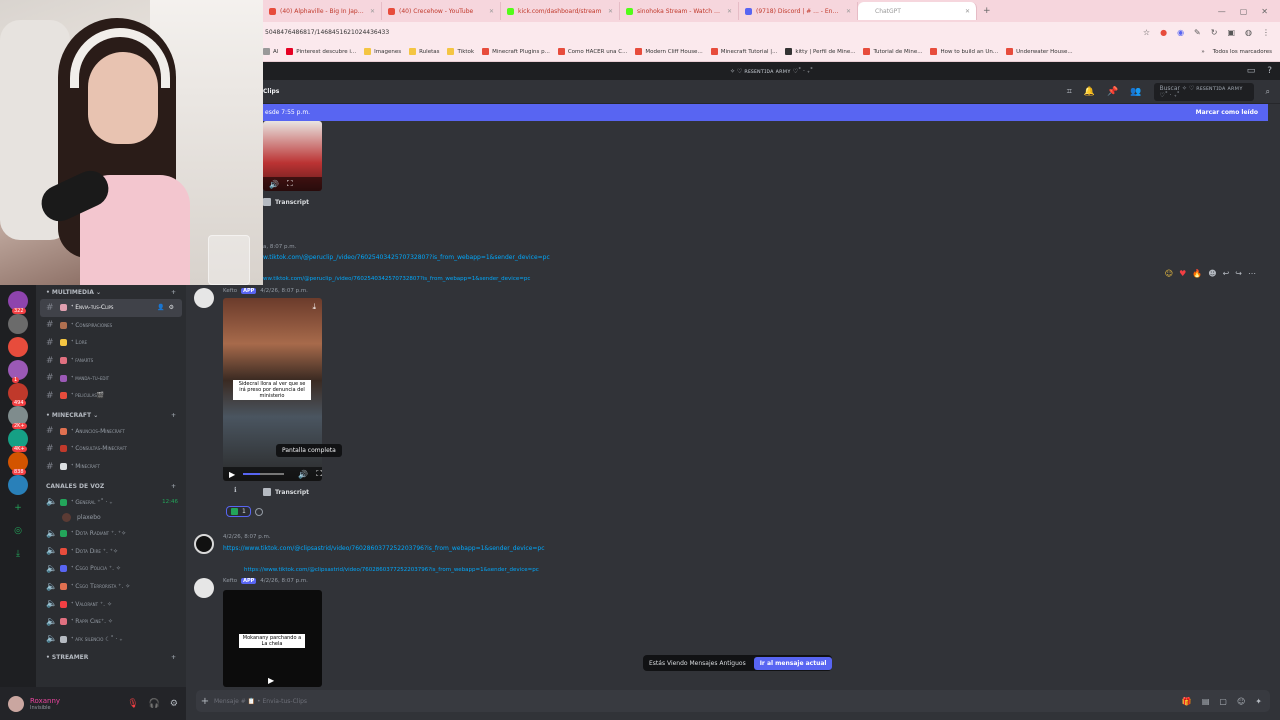 This screenshot has width=1280, height=720. I want to click on menu-icon: ⋮, so click(1266, 32).